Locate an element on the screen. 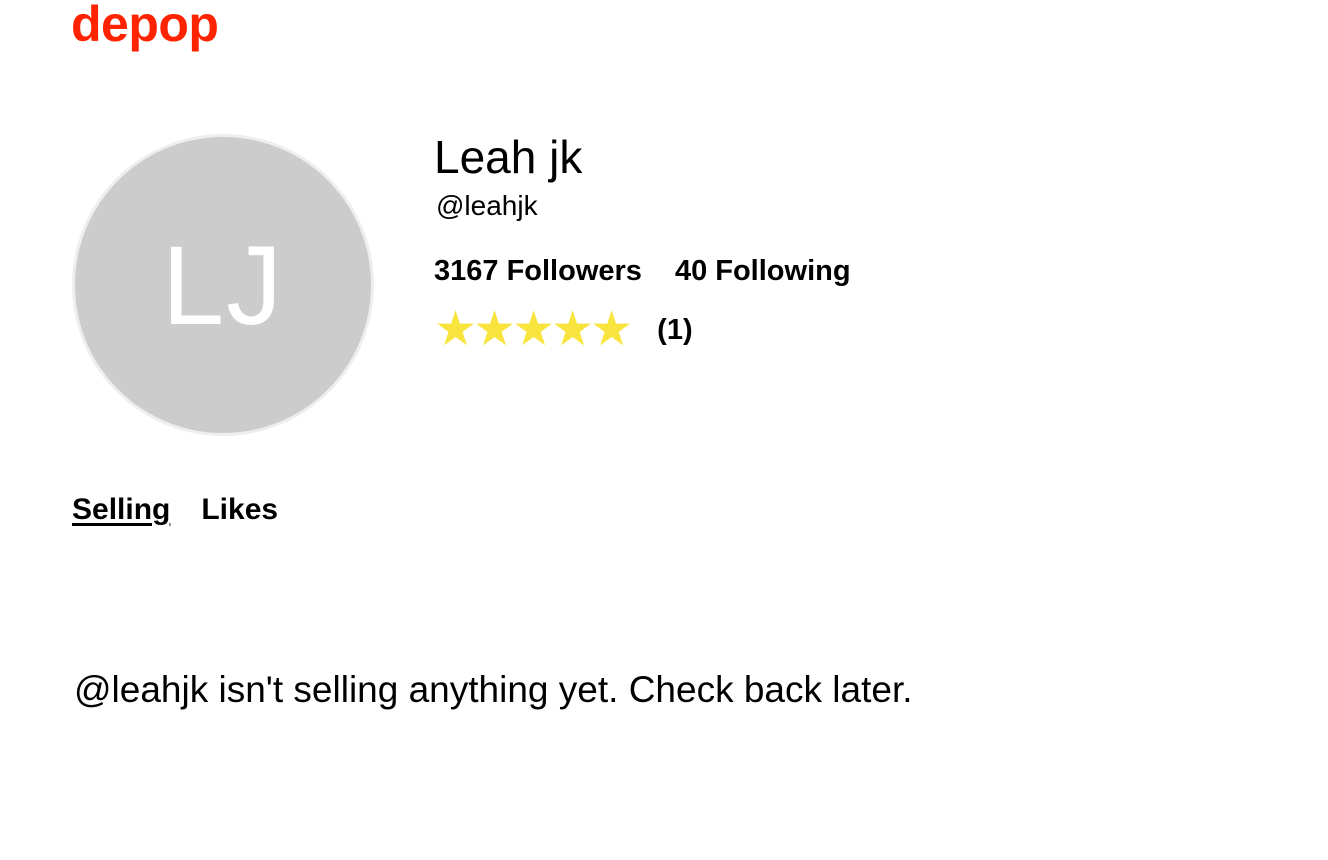 The width and height of the screenshot is (1328, 860). following-link: 40 Following is located at coordinates (763, 271).